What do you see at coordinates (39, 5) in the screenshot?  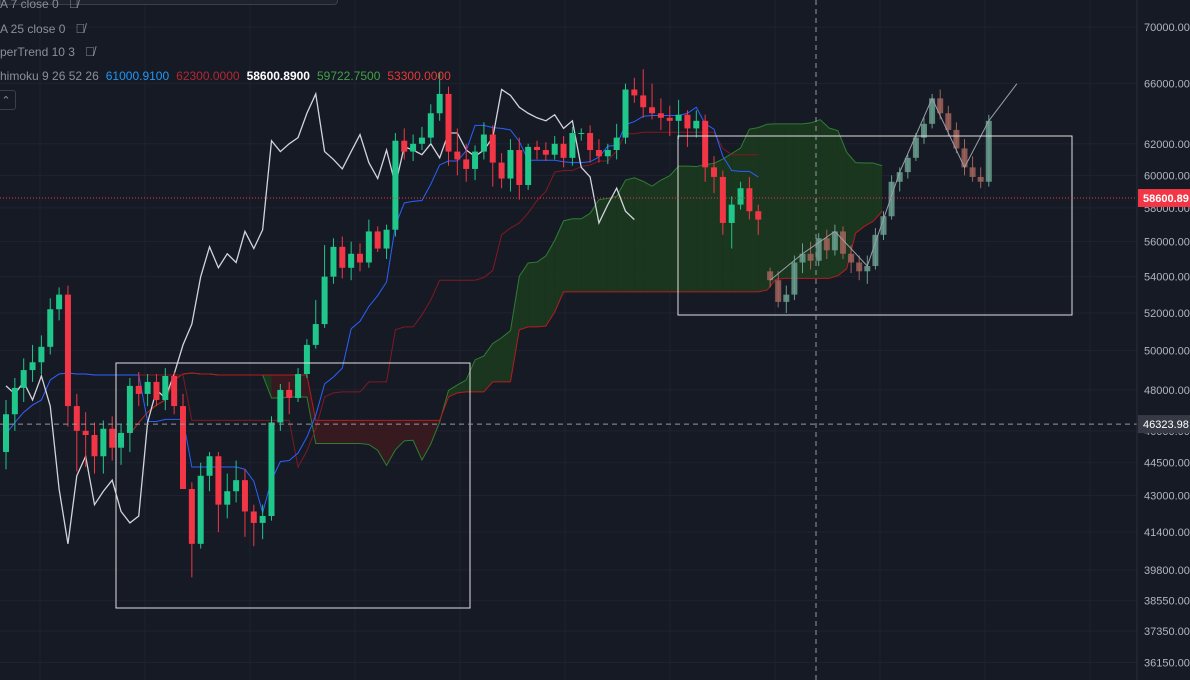 I see `legend-row-ma7: A 7 close 0 👁̸` at bounding box center [39, 5].